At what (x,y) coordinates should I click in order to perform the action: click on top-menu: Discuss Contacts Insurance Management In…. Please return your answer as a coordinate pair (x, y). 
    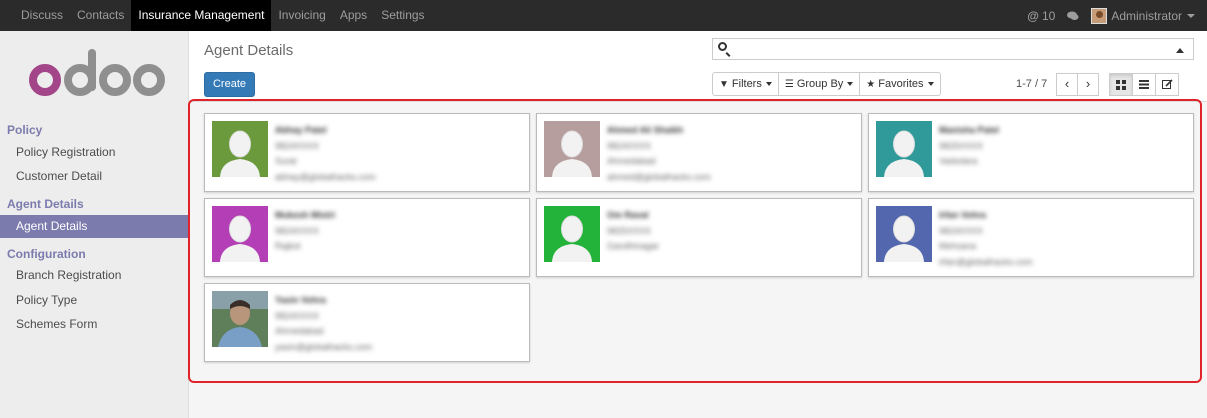
    Looking at the image, I should click on (216, 15).